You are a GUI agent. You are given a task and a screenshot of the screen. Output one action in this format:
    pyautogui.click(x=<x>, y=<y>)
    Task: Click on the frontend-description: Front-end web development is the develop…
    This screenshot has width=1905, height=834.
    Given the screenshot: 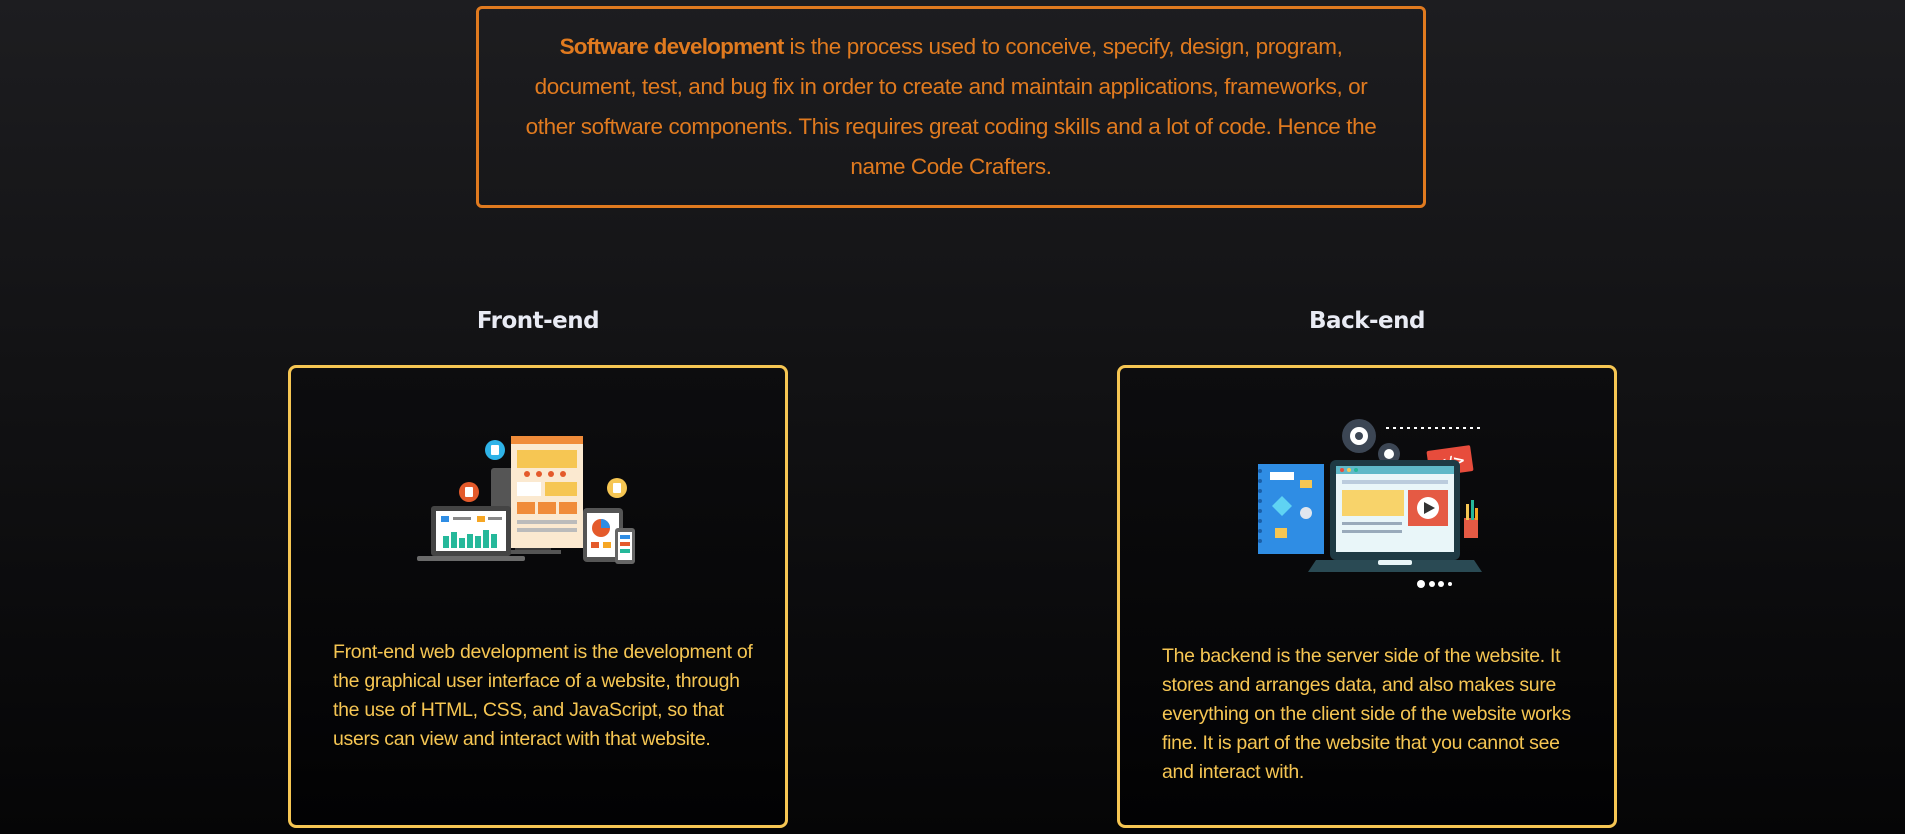 What is the action you would take?
    pyautogui.click(x=543, y=695)
    